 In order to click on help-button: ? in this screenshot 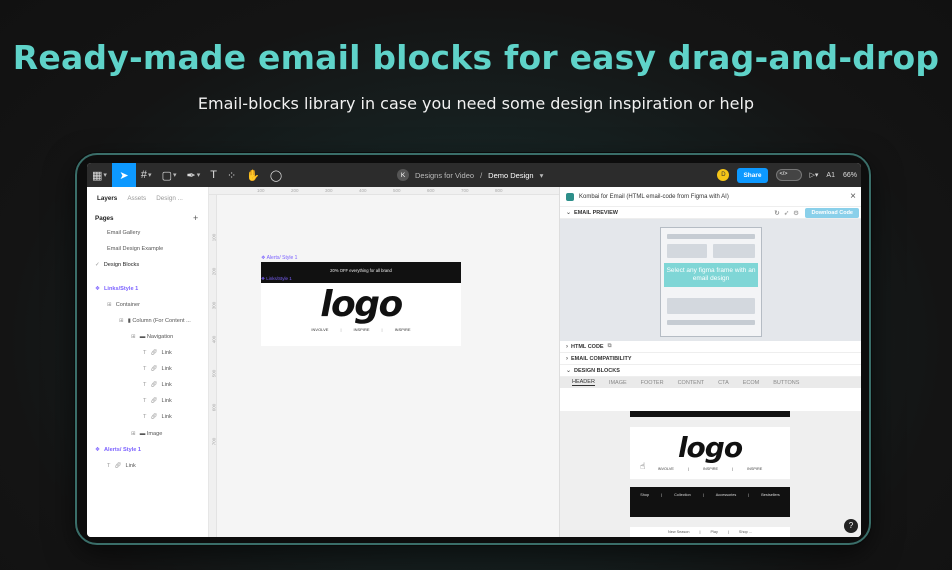, I will do `click(851, 526)`.